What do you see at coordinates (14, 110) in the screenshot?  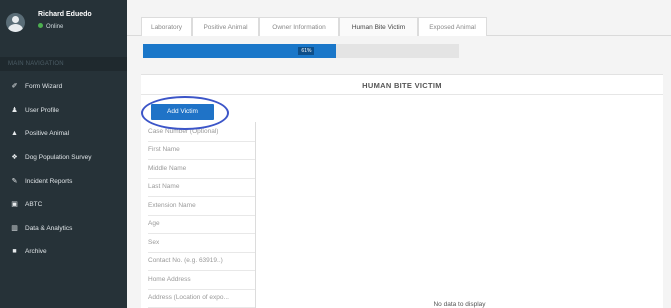 I see `user-icon: ♟` at bounding box center [14, 110].